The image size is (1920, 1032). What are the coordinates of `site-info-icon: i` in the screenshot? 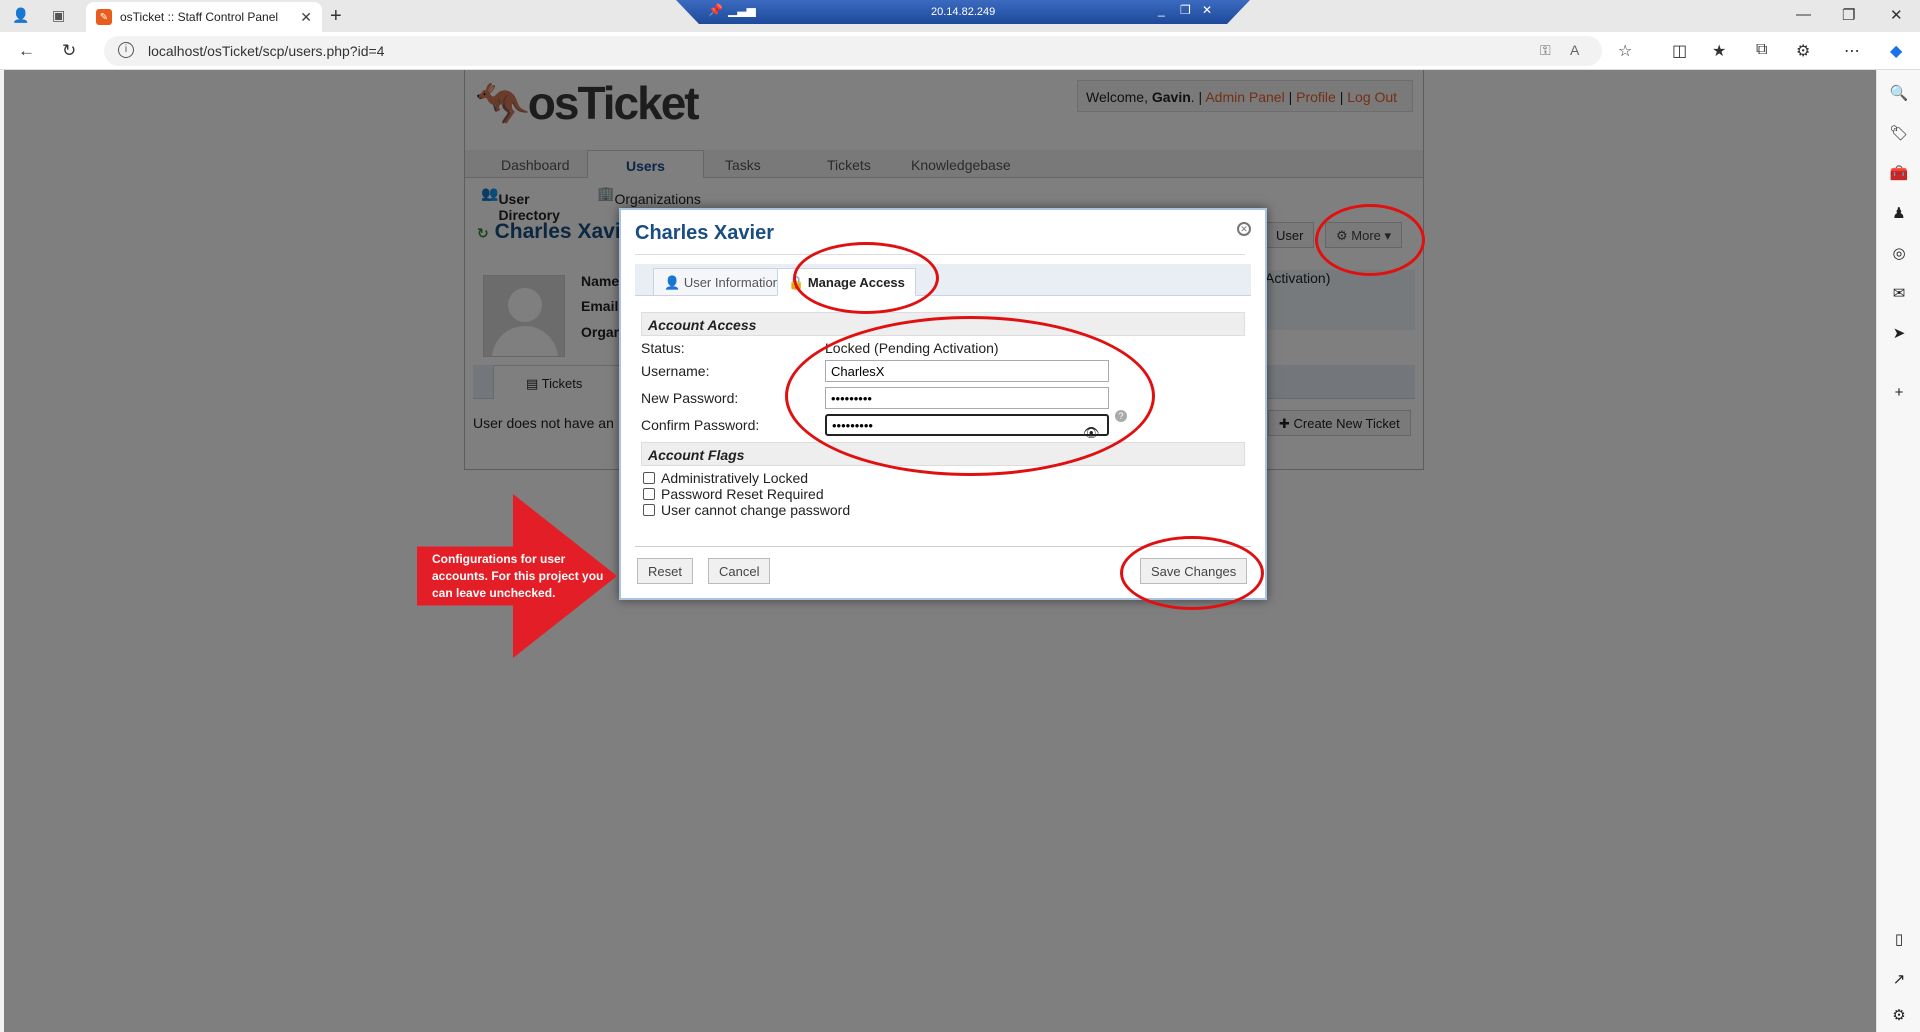 It's located at (126, 50).